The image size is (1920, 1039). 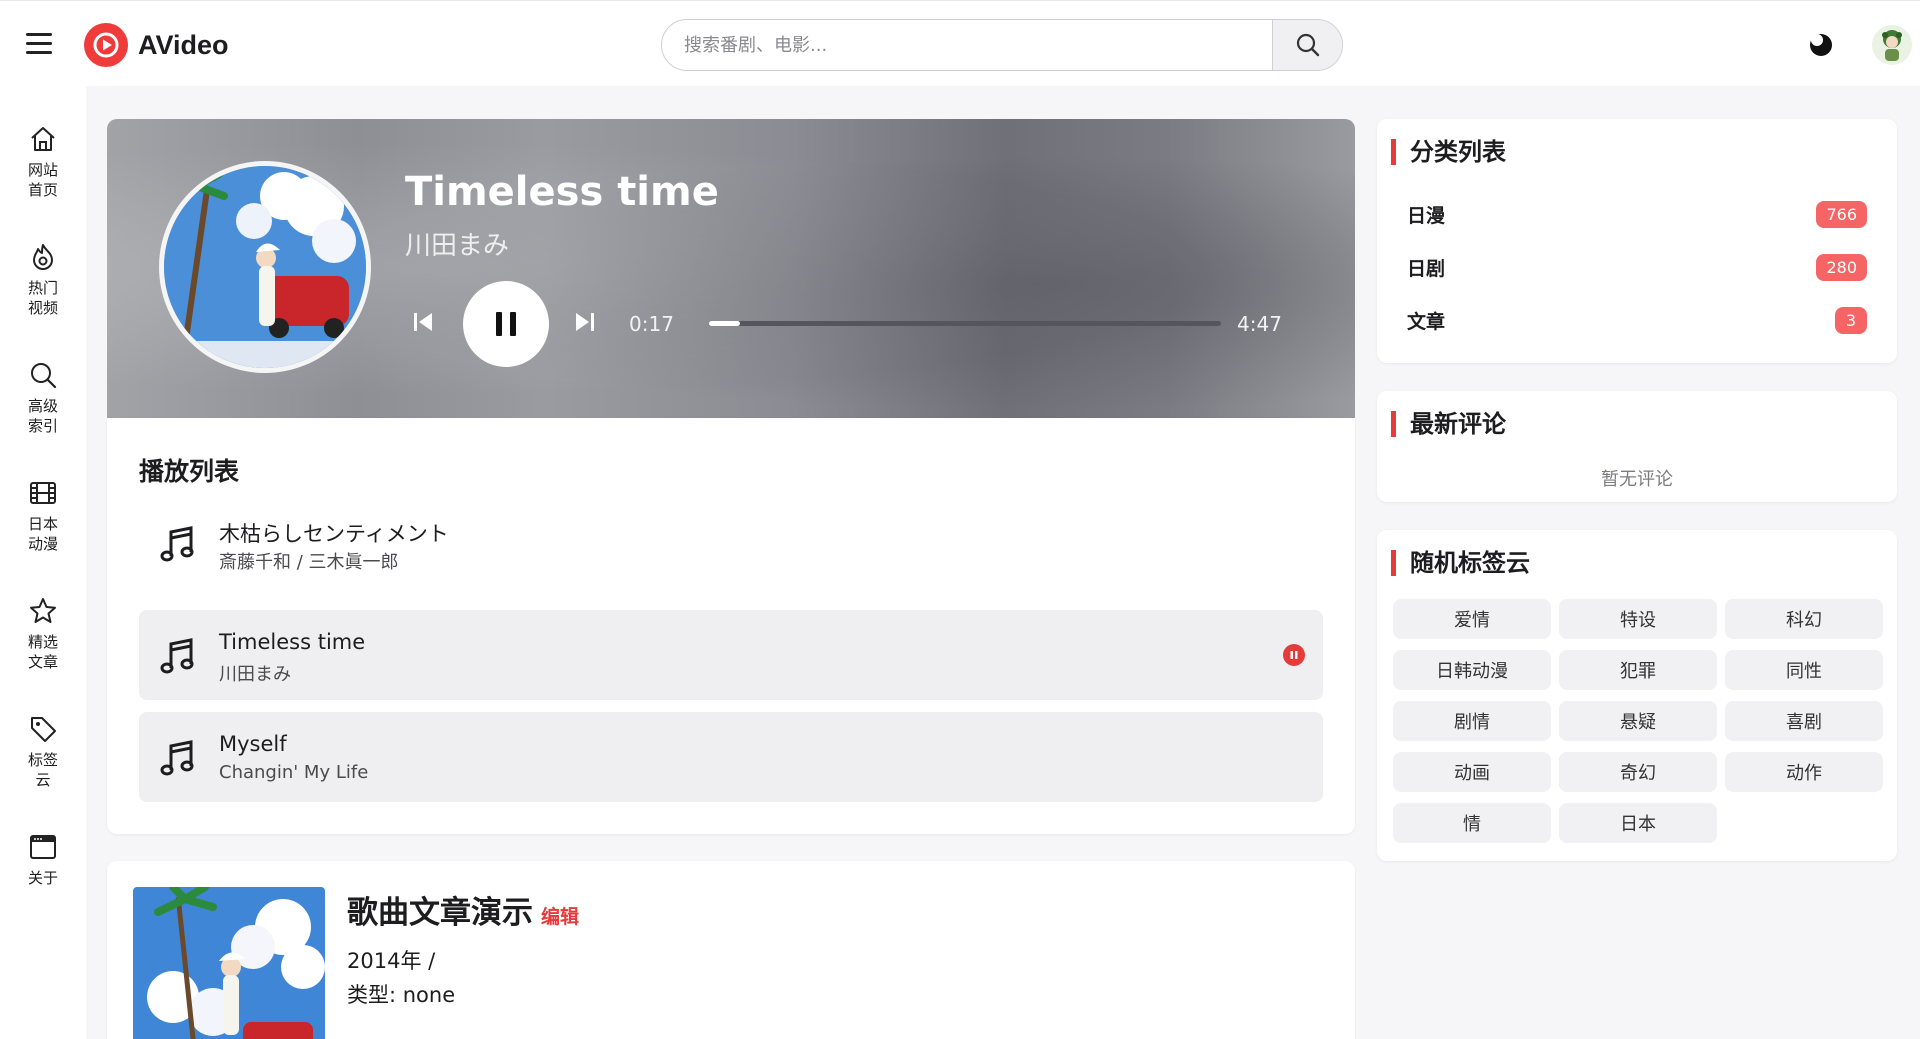 I want to click on playlist-track-active: Timeless time 川田まみ, so click(x=731, y=655).